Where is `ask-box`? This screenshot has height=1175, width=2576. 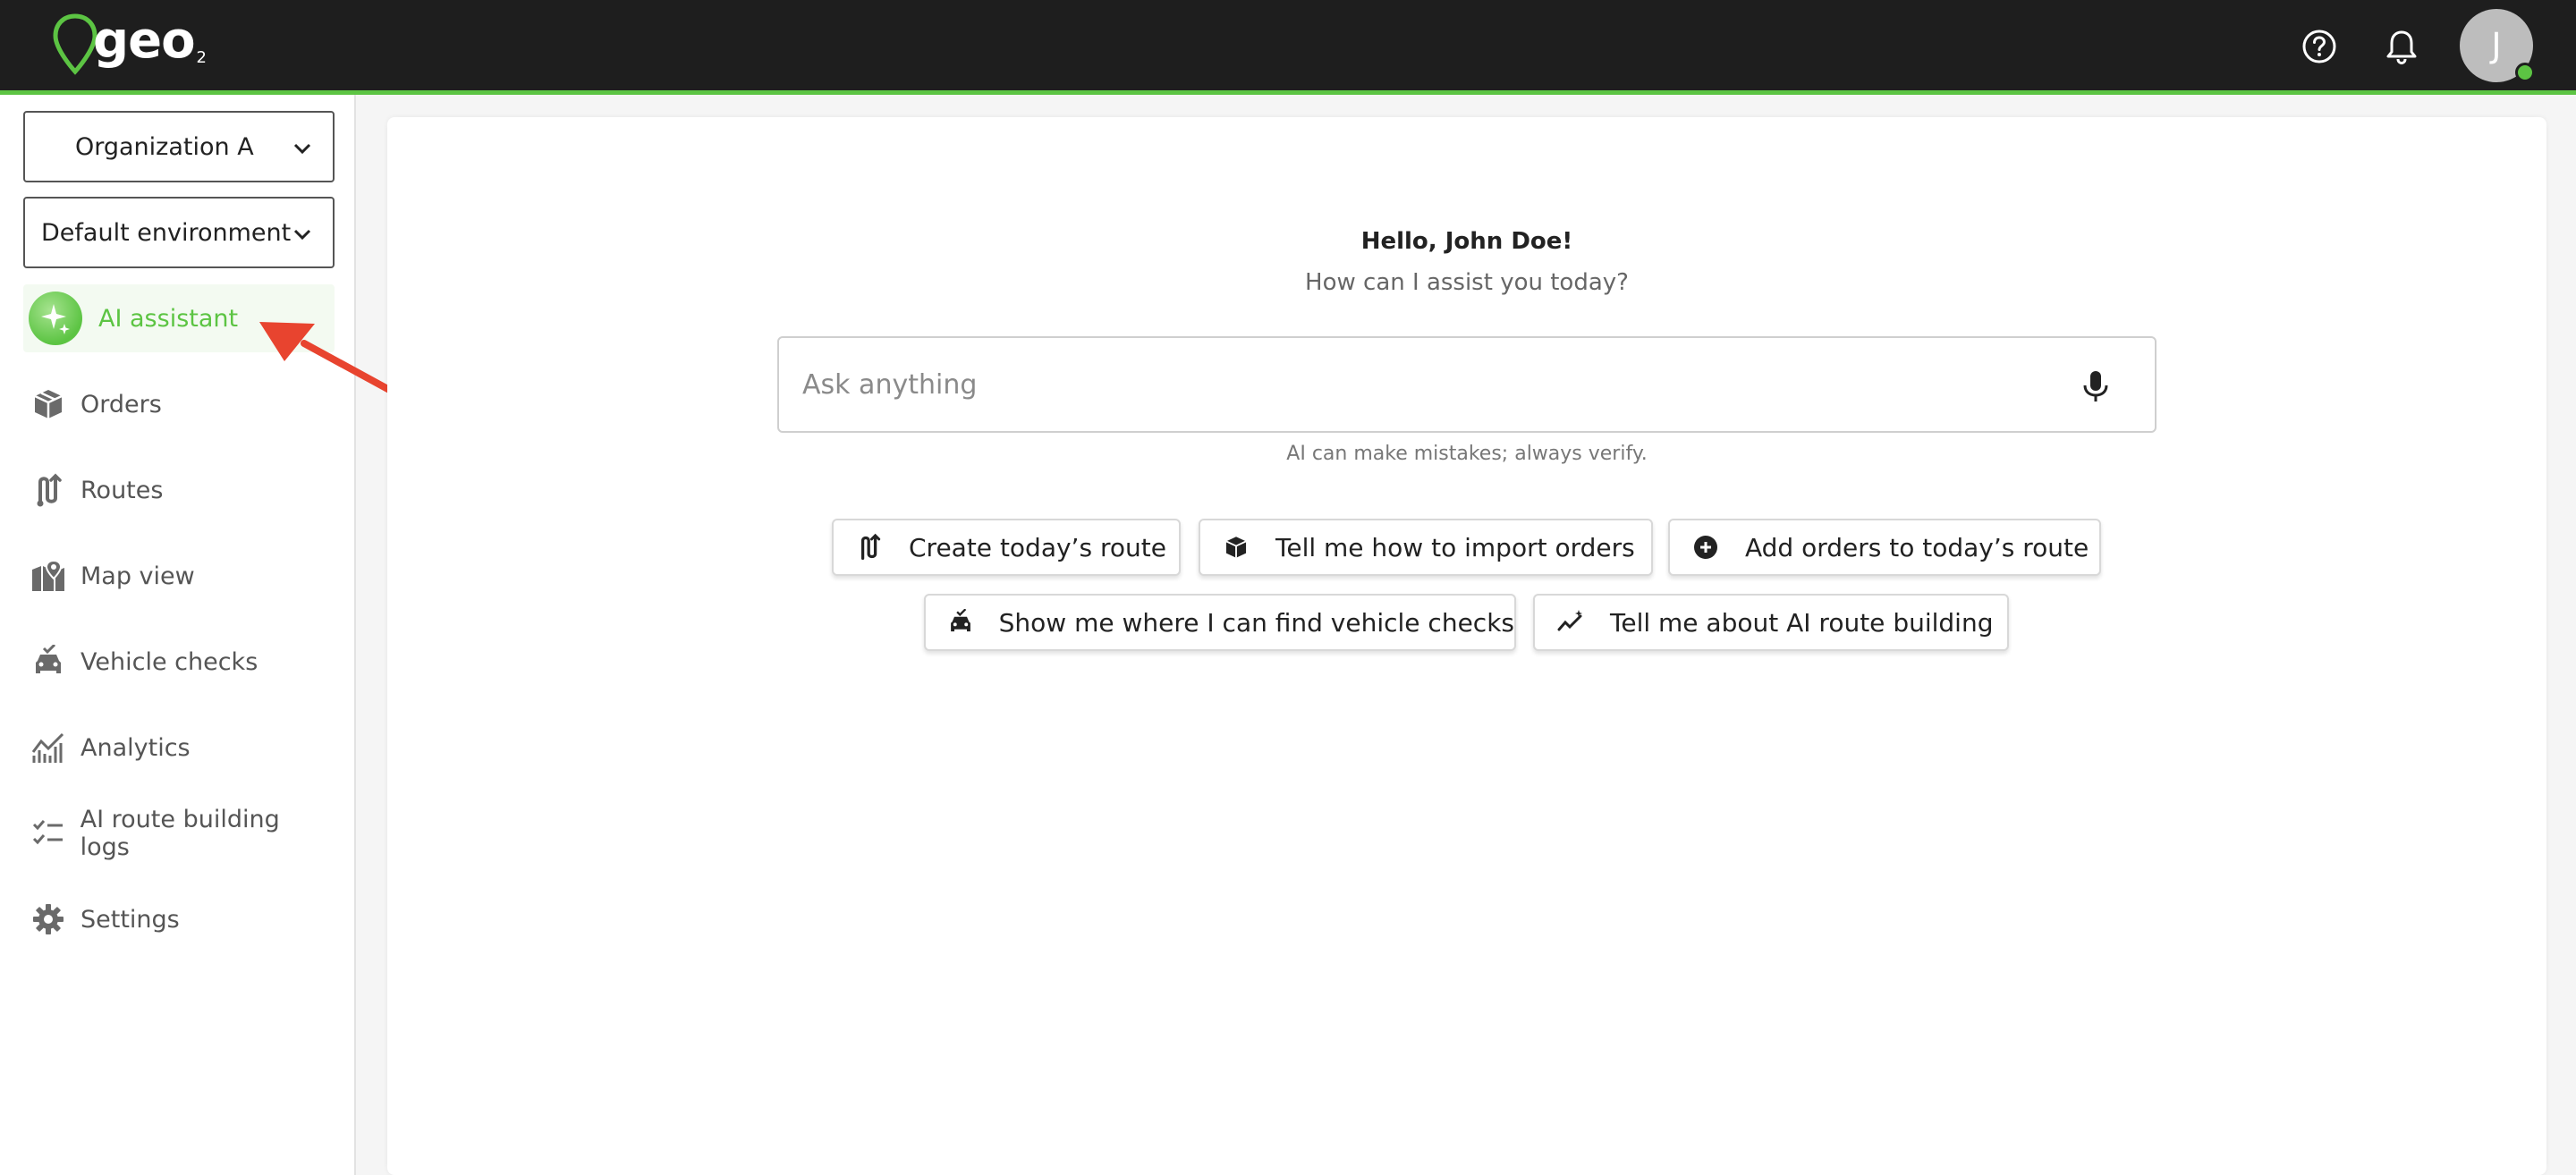 ask-box is located at coordinates (1467, 384).